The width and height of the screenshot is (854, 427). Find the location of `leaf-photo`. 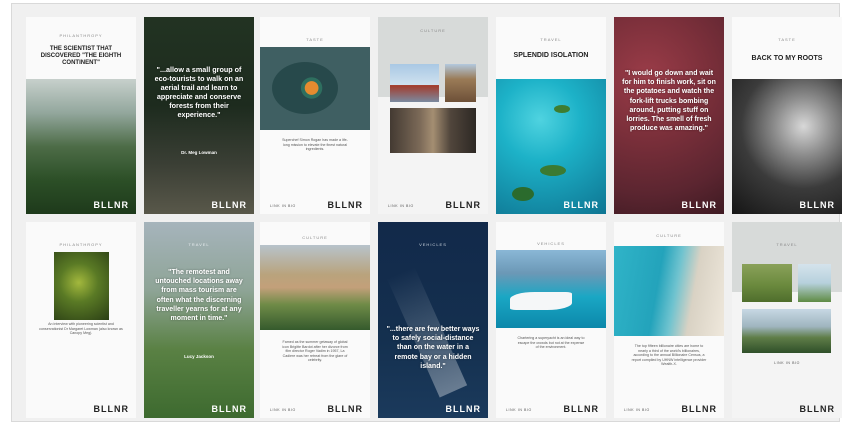

leaf-photo is located at coordinates (81, 286).